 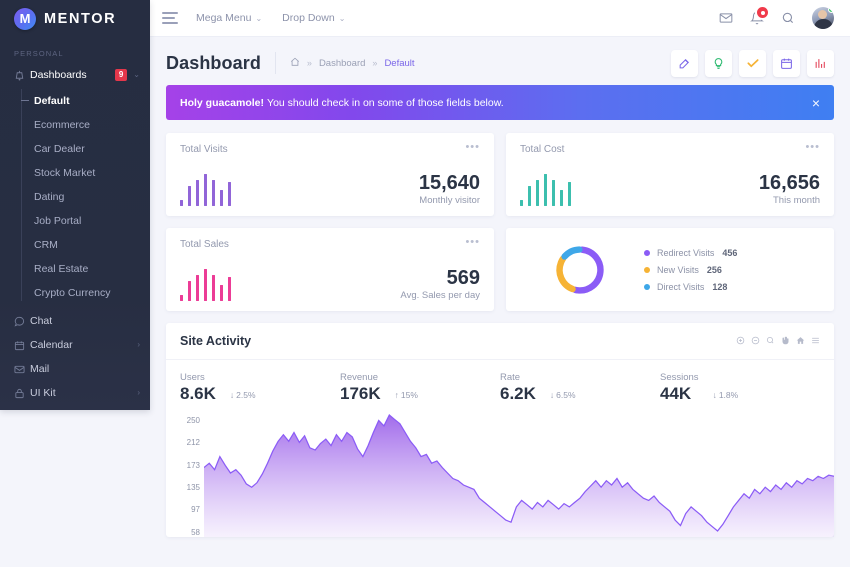 I want to click on stat-rate: Rate 6.2K ↓ 6.5%, so click(x=580, y=387).